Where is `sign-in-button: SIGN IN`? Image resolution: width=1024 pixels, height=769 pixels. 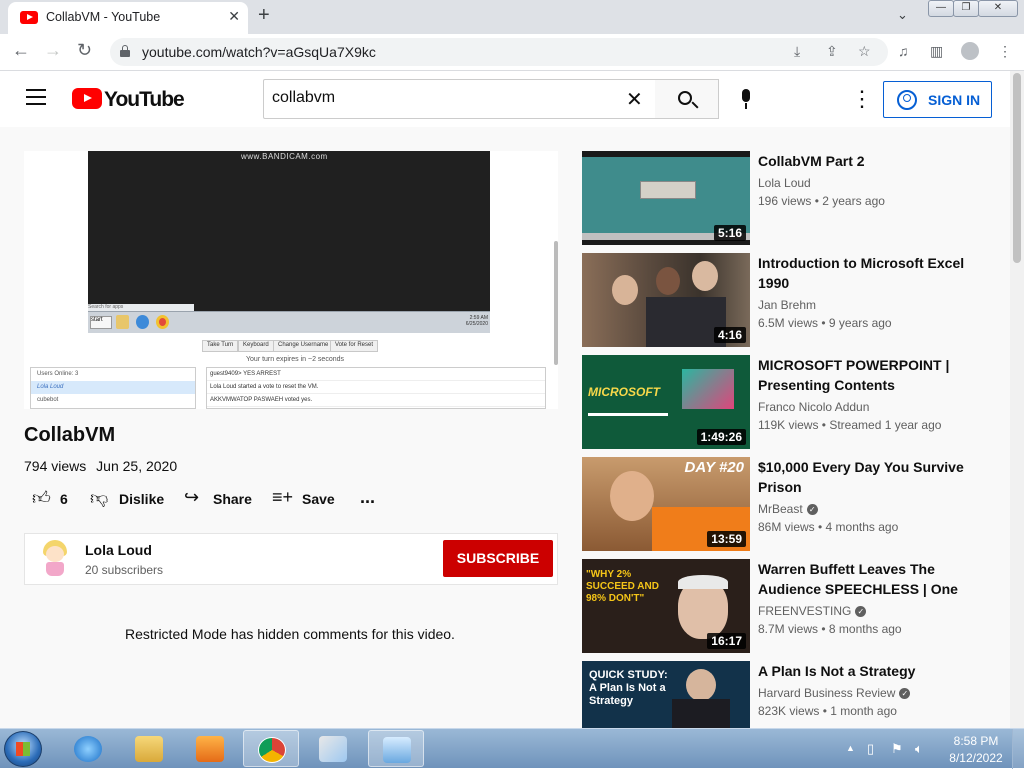 sign-in-button: SIGN IN is located at coordinates (937, 99).